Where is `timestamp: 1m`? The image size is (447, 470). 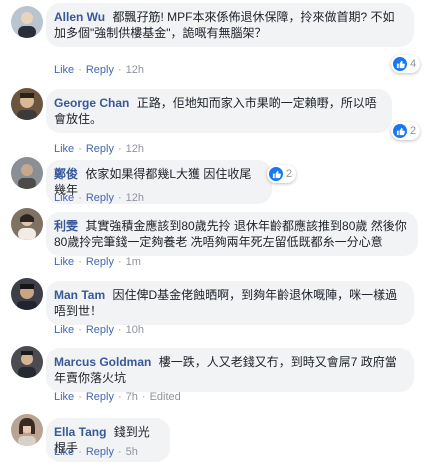 timestamp: 1m is located at coordinates (133, 262).